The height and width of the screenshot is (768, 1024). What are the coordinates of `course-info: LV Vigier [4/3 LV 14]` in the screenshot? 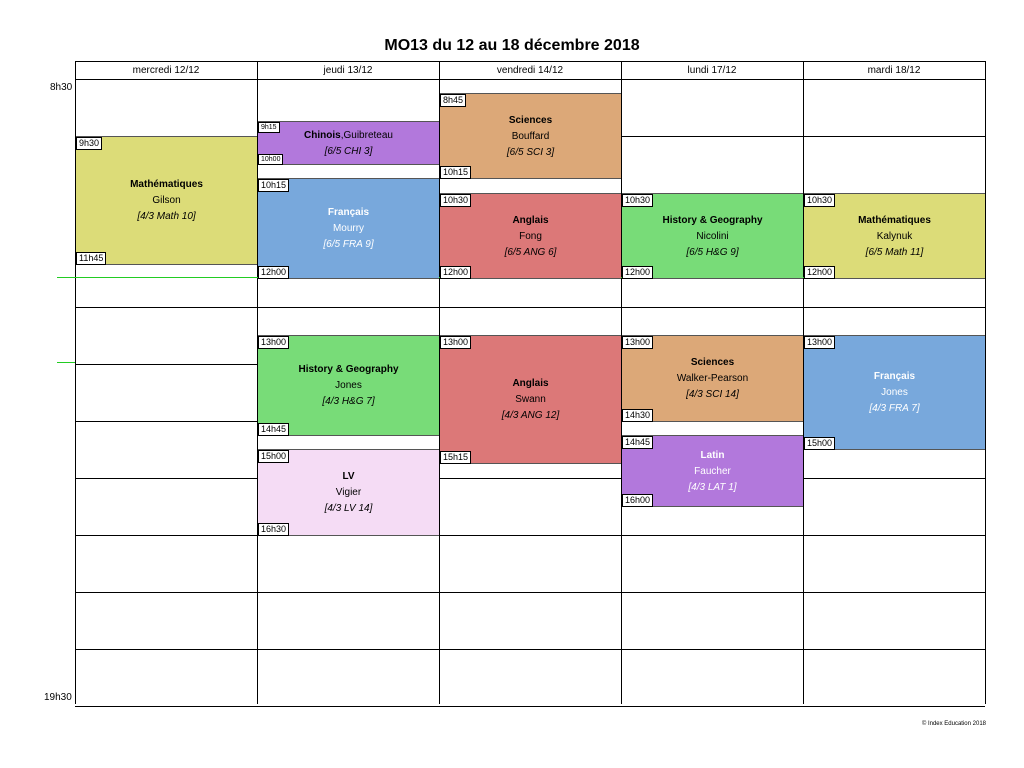 It's located at (348, 493).